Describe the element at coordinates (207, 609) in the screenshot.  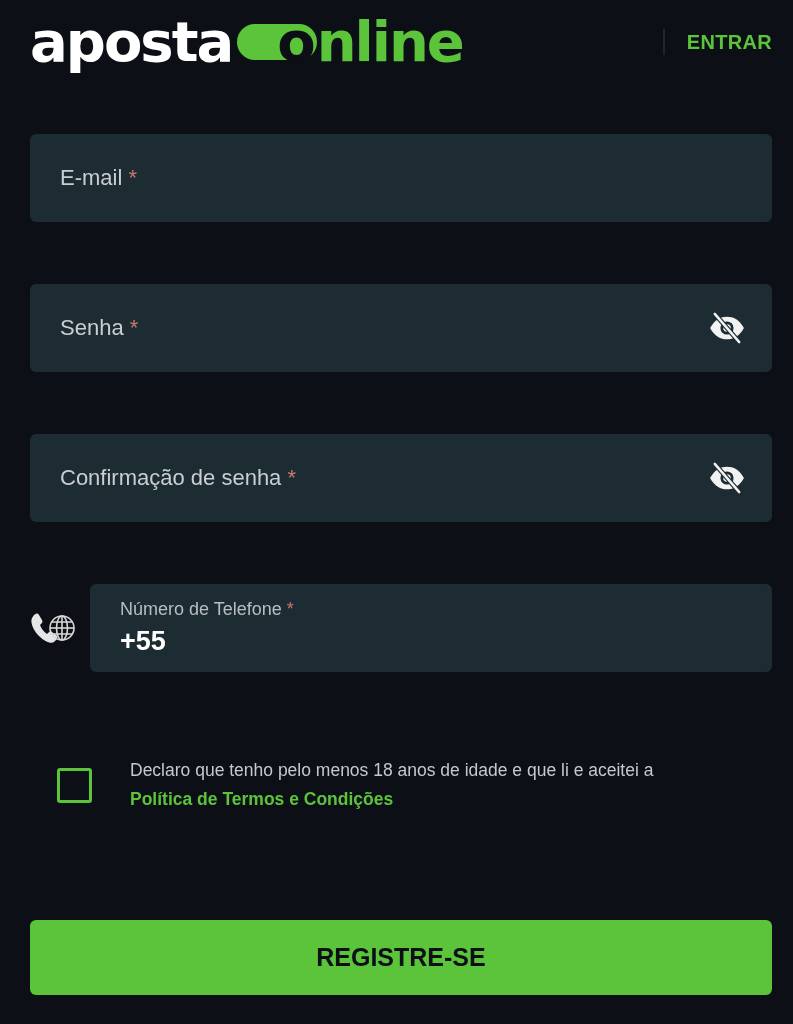
I see `field-label: Número de Telefone *` at that location.